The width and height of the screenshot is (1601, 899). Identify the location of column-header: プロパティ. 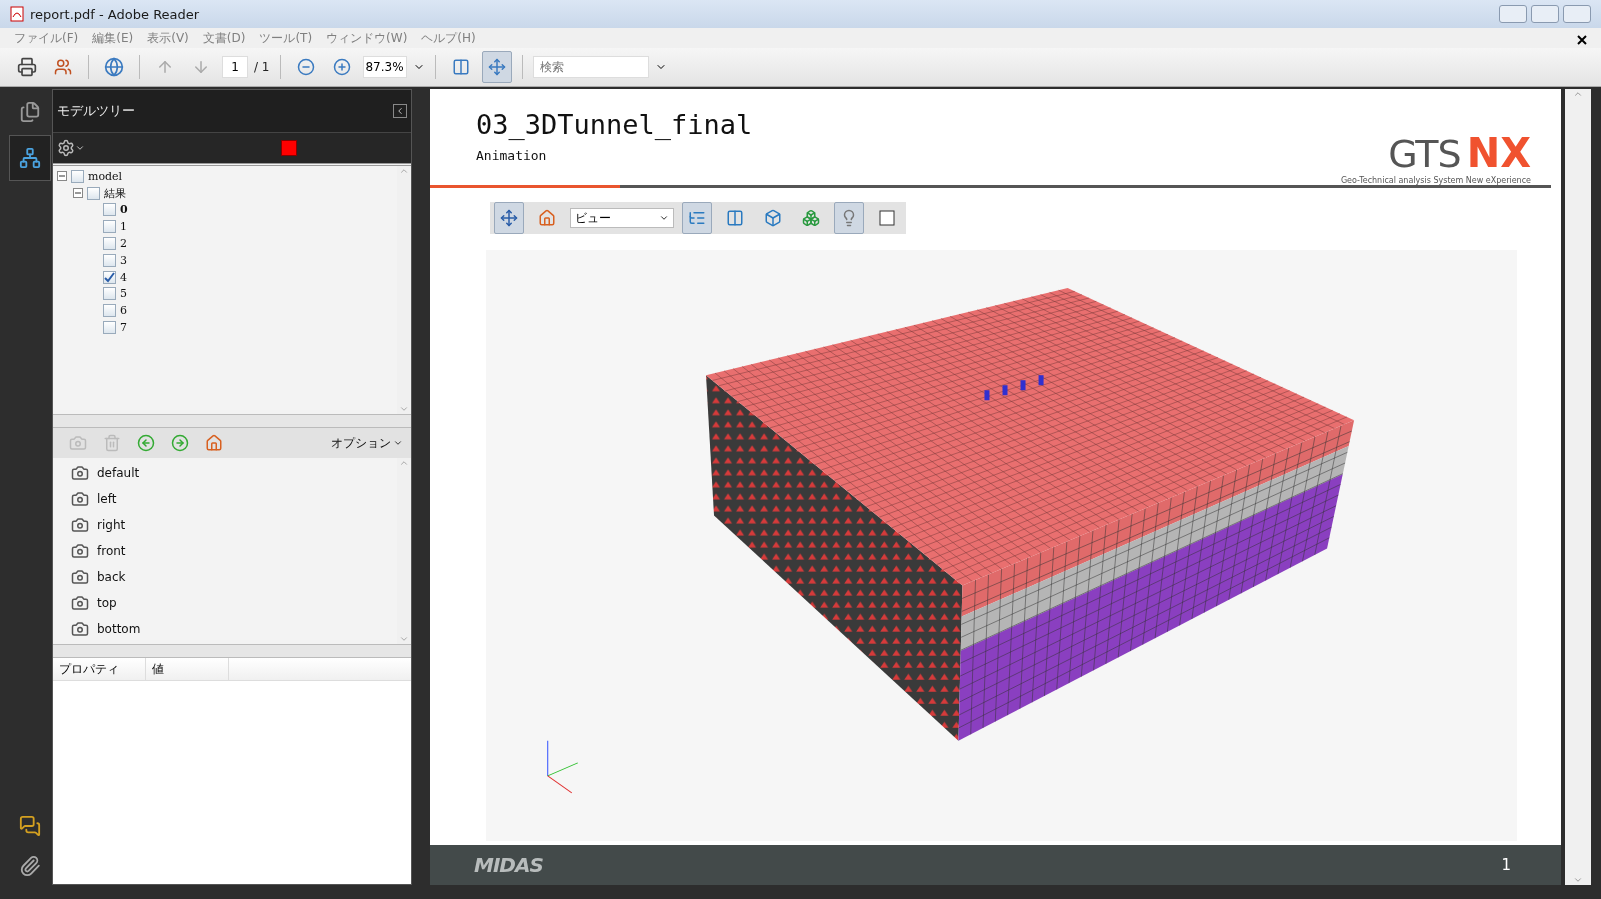
(99, 669).